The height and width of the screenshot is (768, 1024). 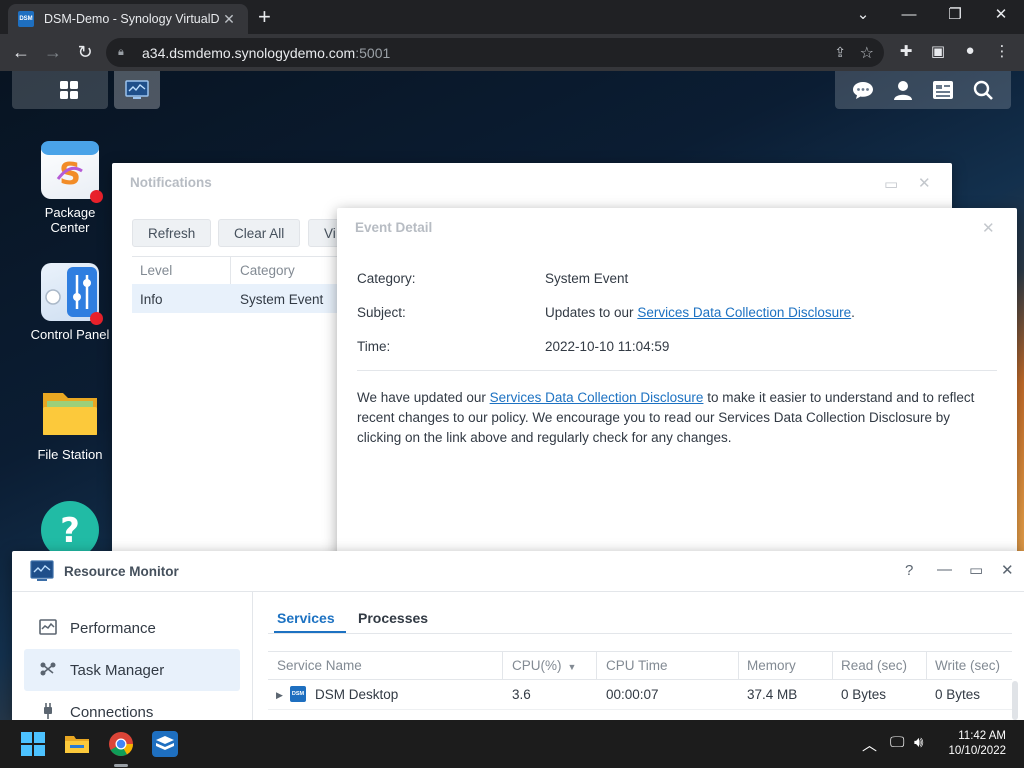 I want to click on network-icon: 🖵︎, so click(x=897, y=742).